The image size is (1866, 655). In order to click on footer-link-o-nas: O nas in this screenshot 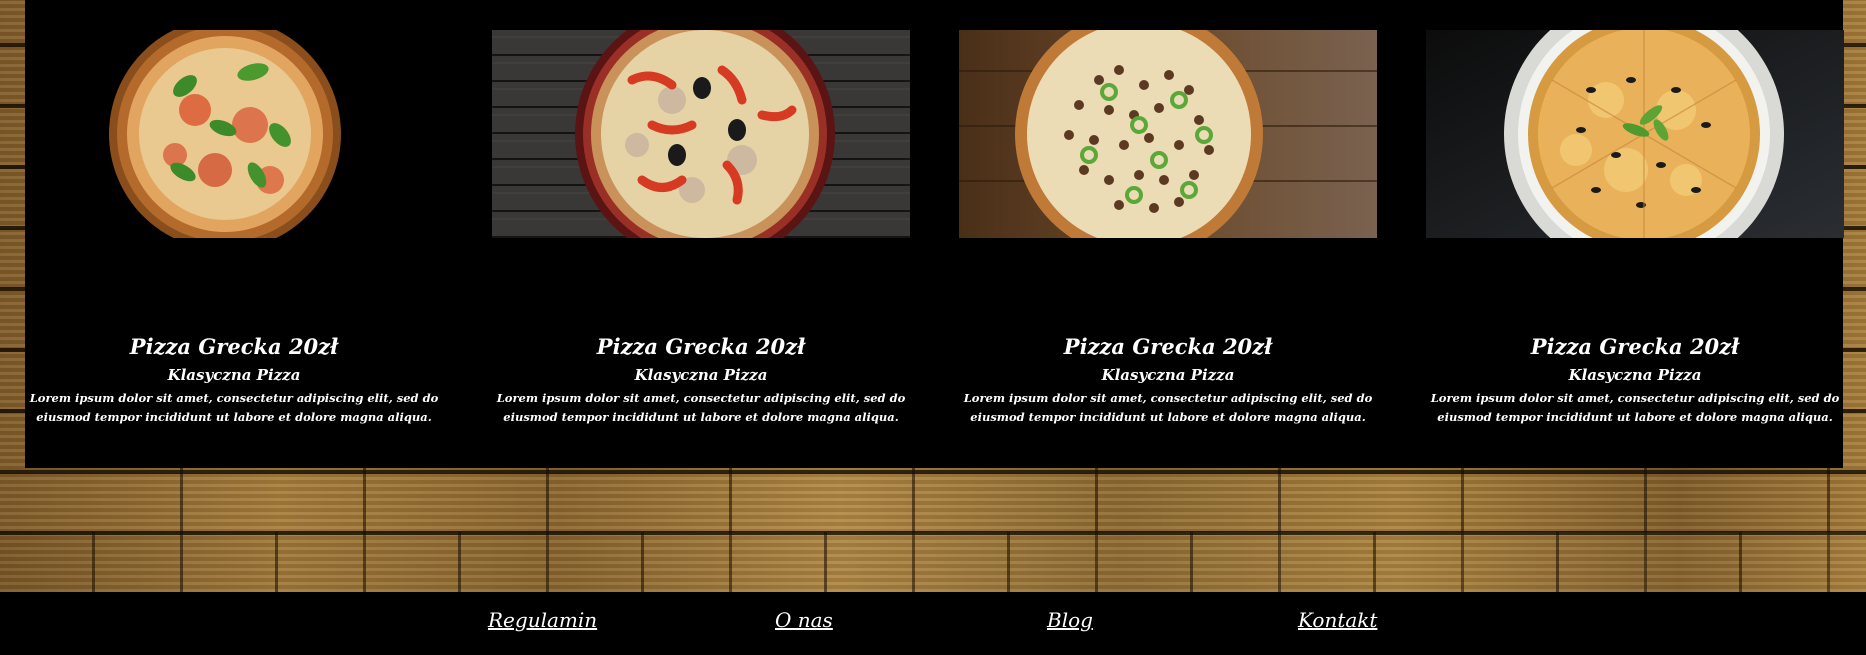, I will do `click(804, 620)`.